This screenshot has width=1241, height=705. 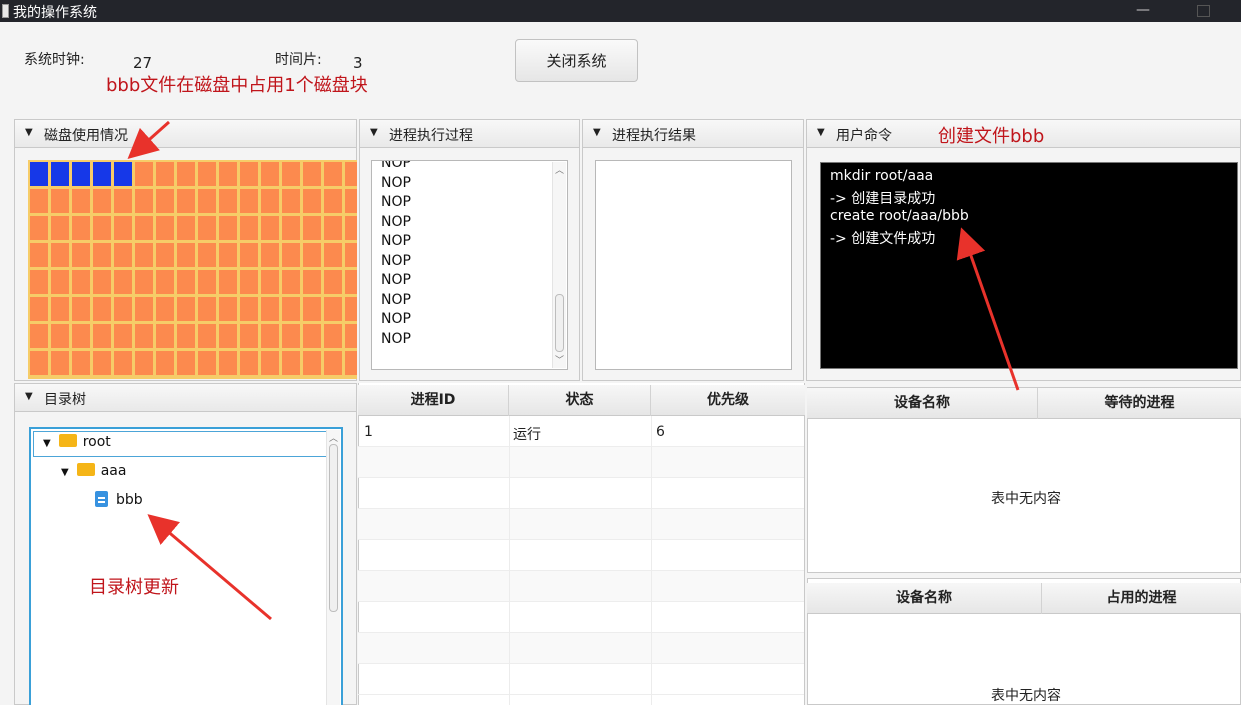 I want to click on command-arrow, so click(x=988, y=309).